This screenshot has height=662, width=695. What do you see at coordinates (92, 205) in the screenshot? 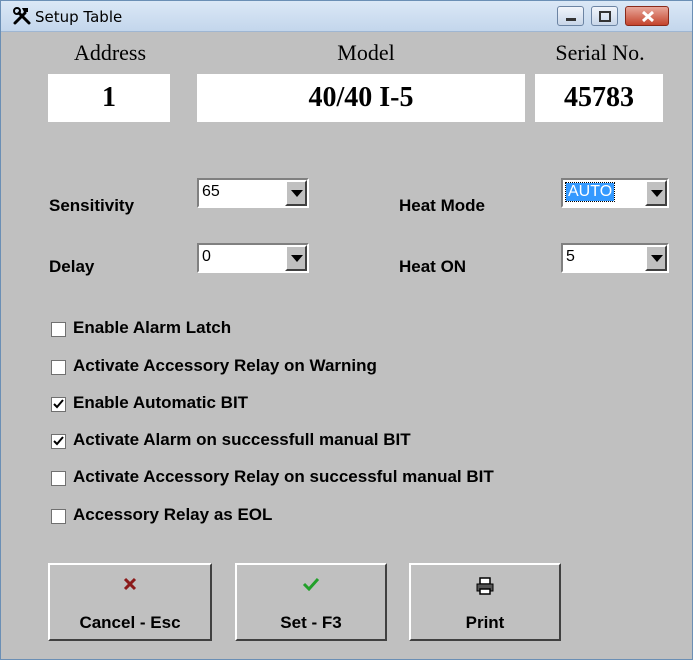
I see `sensitivity-label: Sensitivity` at bounding box center [92, 205].